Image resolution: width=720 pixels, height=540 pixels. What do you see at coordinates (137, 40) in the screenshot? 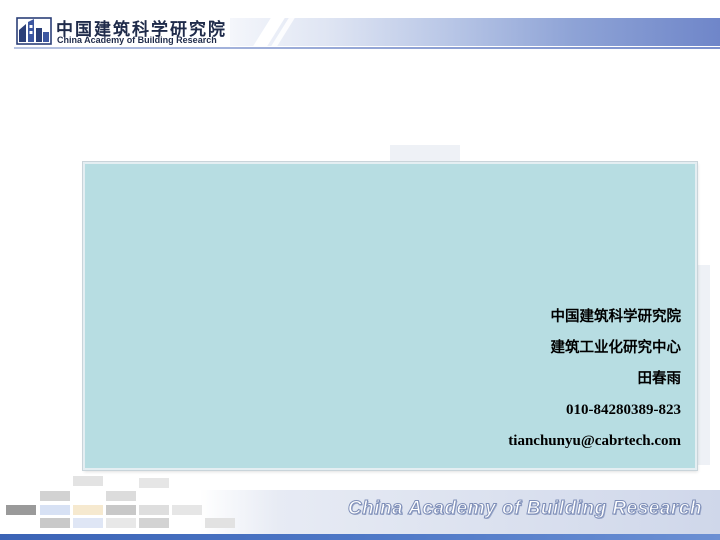
I see `logo-title-en: China Academy of Building Research` at bounding box center [137, 40].